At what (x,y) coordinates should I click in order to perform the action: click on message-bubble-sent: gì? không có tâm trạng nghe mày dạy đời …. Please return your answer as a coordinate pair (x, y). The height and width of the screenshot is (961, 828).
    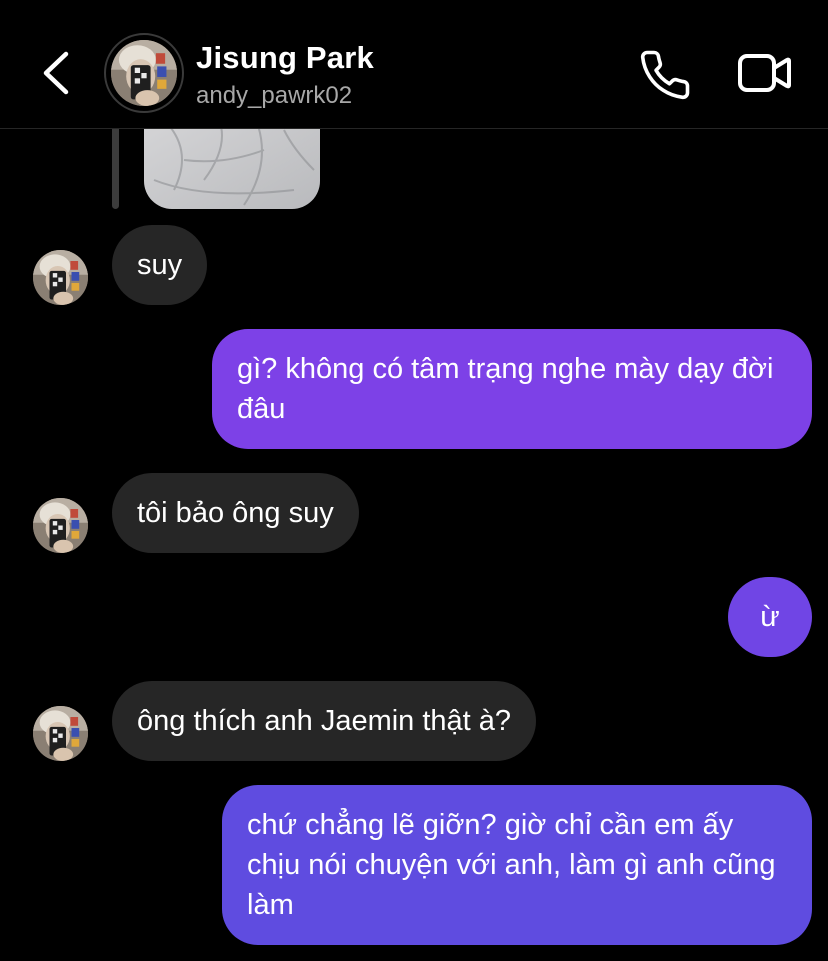
    Looking at the image, I should click on (512, 389).